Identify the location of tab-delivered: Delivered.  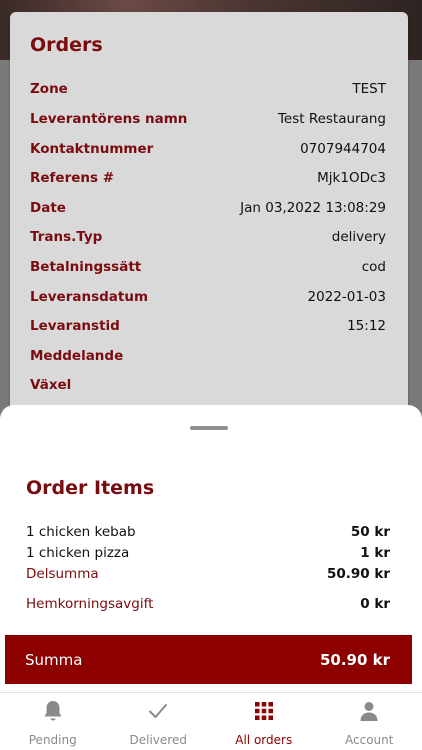
(159, 721).